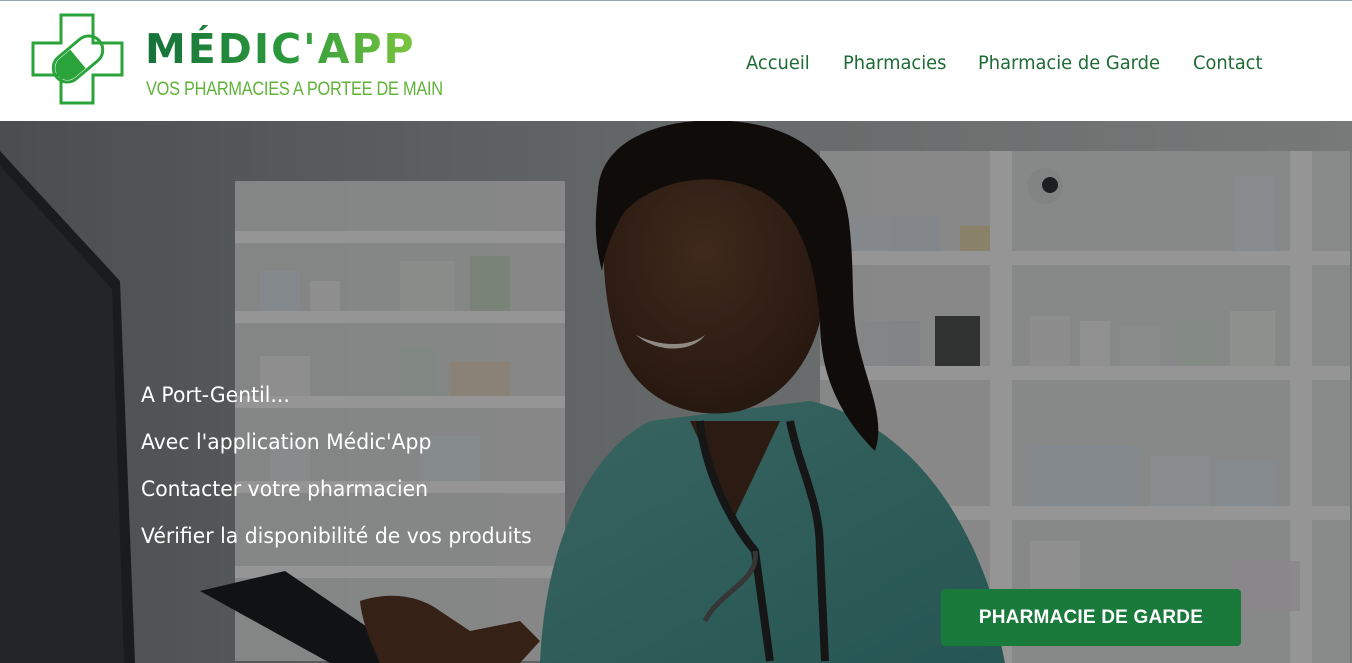  I want to click on hero-line-contact: Contacter votre pharmacien, so click(285, 489).